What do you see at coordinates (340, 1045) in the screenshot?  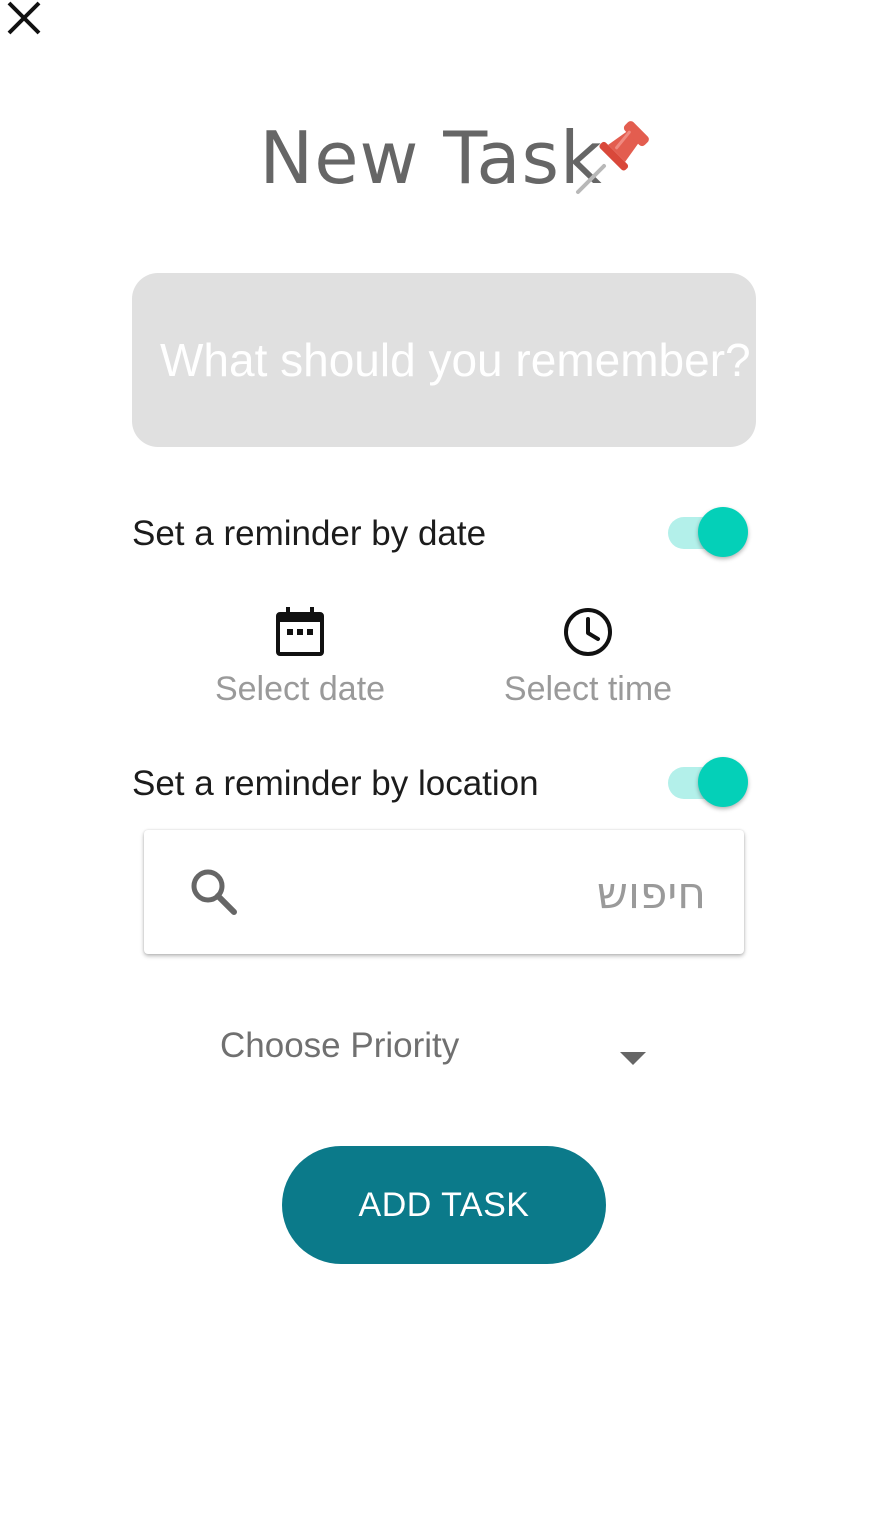 I see `priority-label: Choose Priority` at bounding box center [340, 1045].